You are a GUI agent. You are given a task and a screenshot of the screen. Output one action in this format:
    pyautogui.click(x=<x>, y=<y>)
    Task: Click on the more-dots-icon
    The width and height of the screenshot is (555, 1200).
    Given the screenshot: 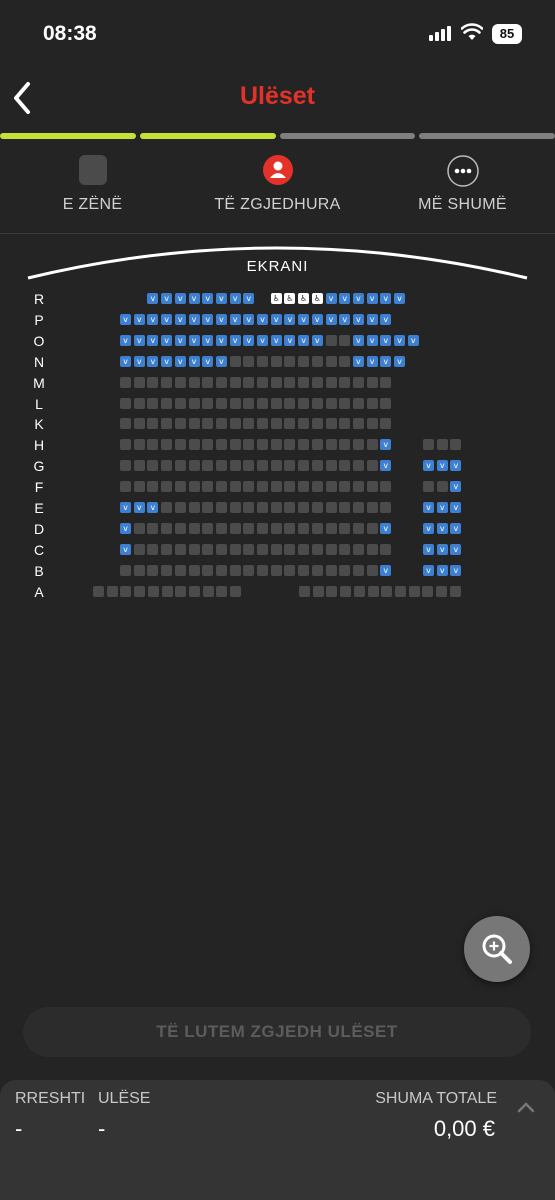 What is the action you would take?
    pyautogui.click(x=462, y=171)
    